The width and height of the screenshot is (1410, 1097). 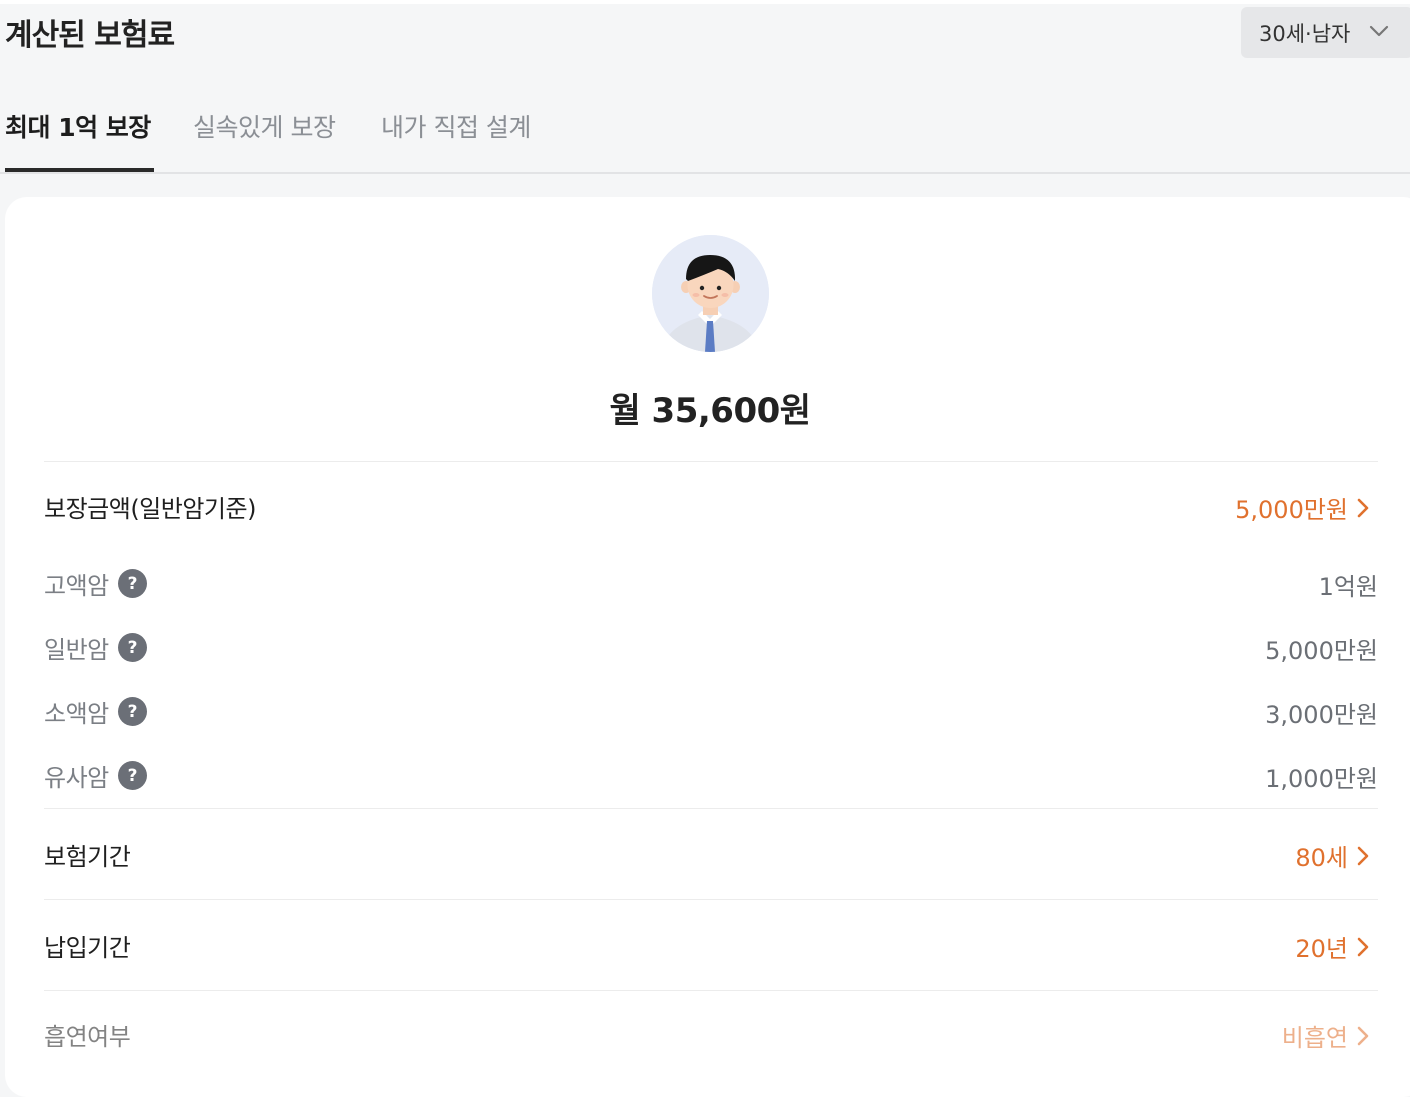 What do you see at coordinates (1305, 33) in the screenshot?
I see `age-gender-value: 30세·남자` at bounding box center [1305, 33].